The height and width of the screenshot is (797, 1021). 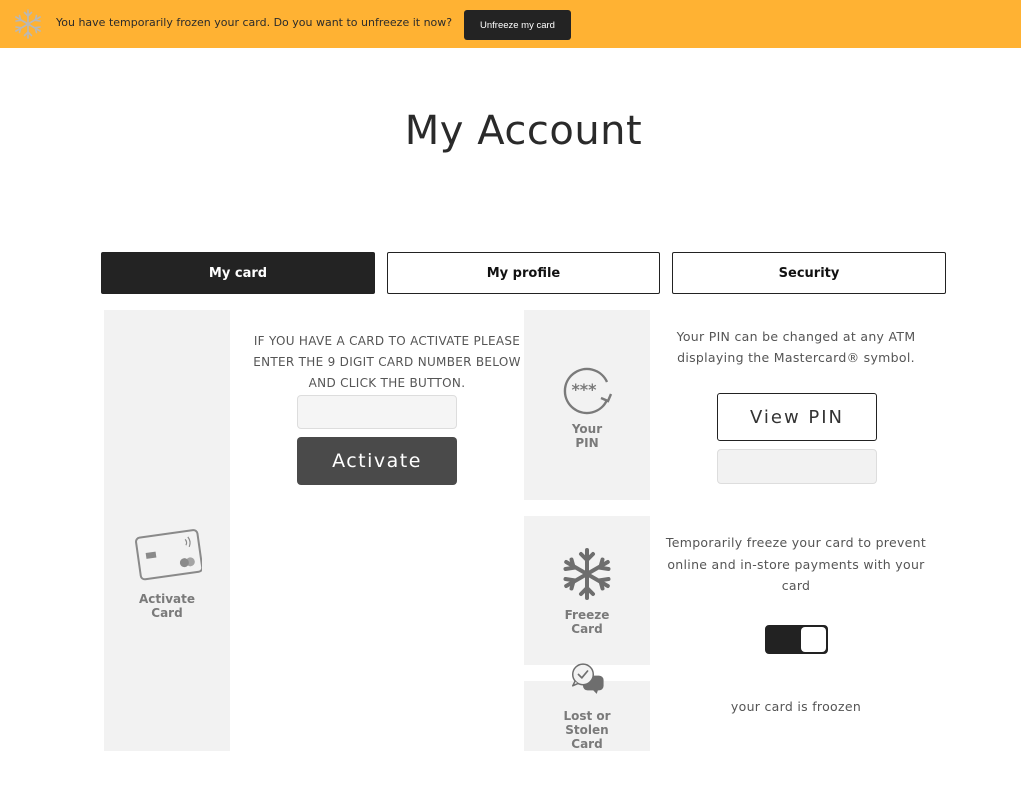 What do you see at coordinates (587, 621) in the screenshot?
I see `freeze-card-label: Freeze Card` at bounding box center [587, 621].